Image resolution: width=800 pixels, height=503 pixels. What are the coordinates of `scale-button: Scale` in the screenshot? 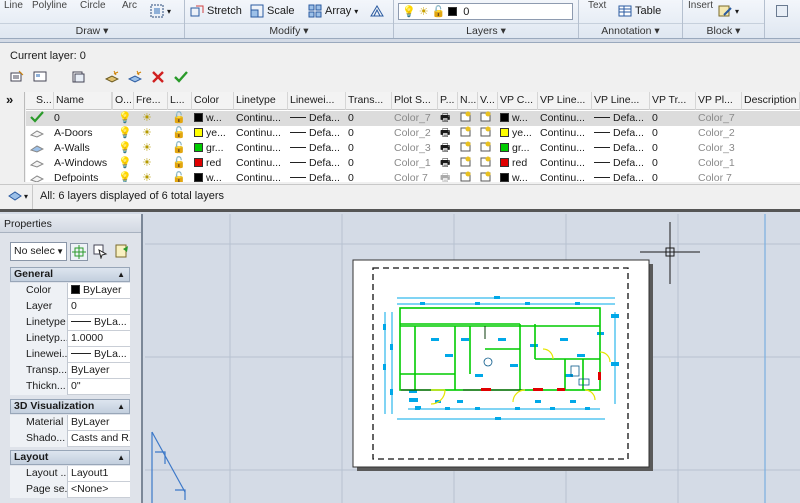 It's located at (272, 11).